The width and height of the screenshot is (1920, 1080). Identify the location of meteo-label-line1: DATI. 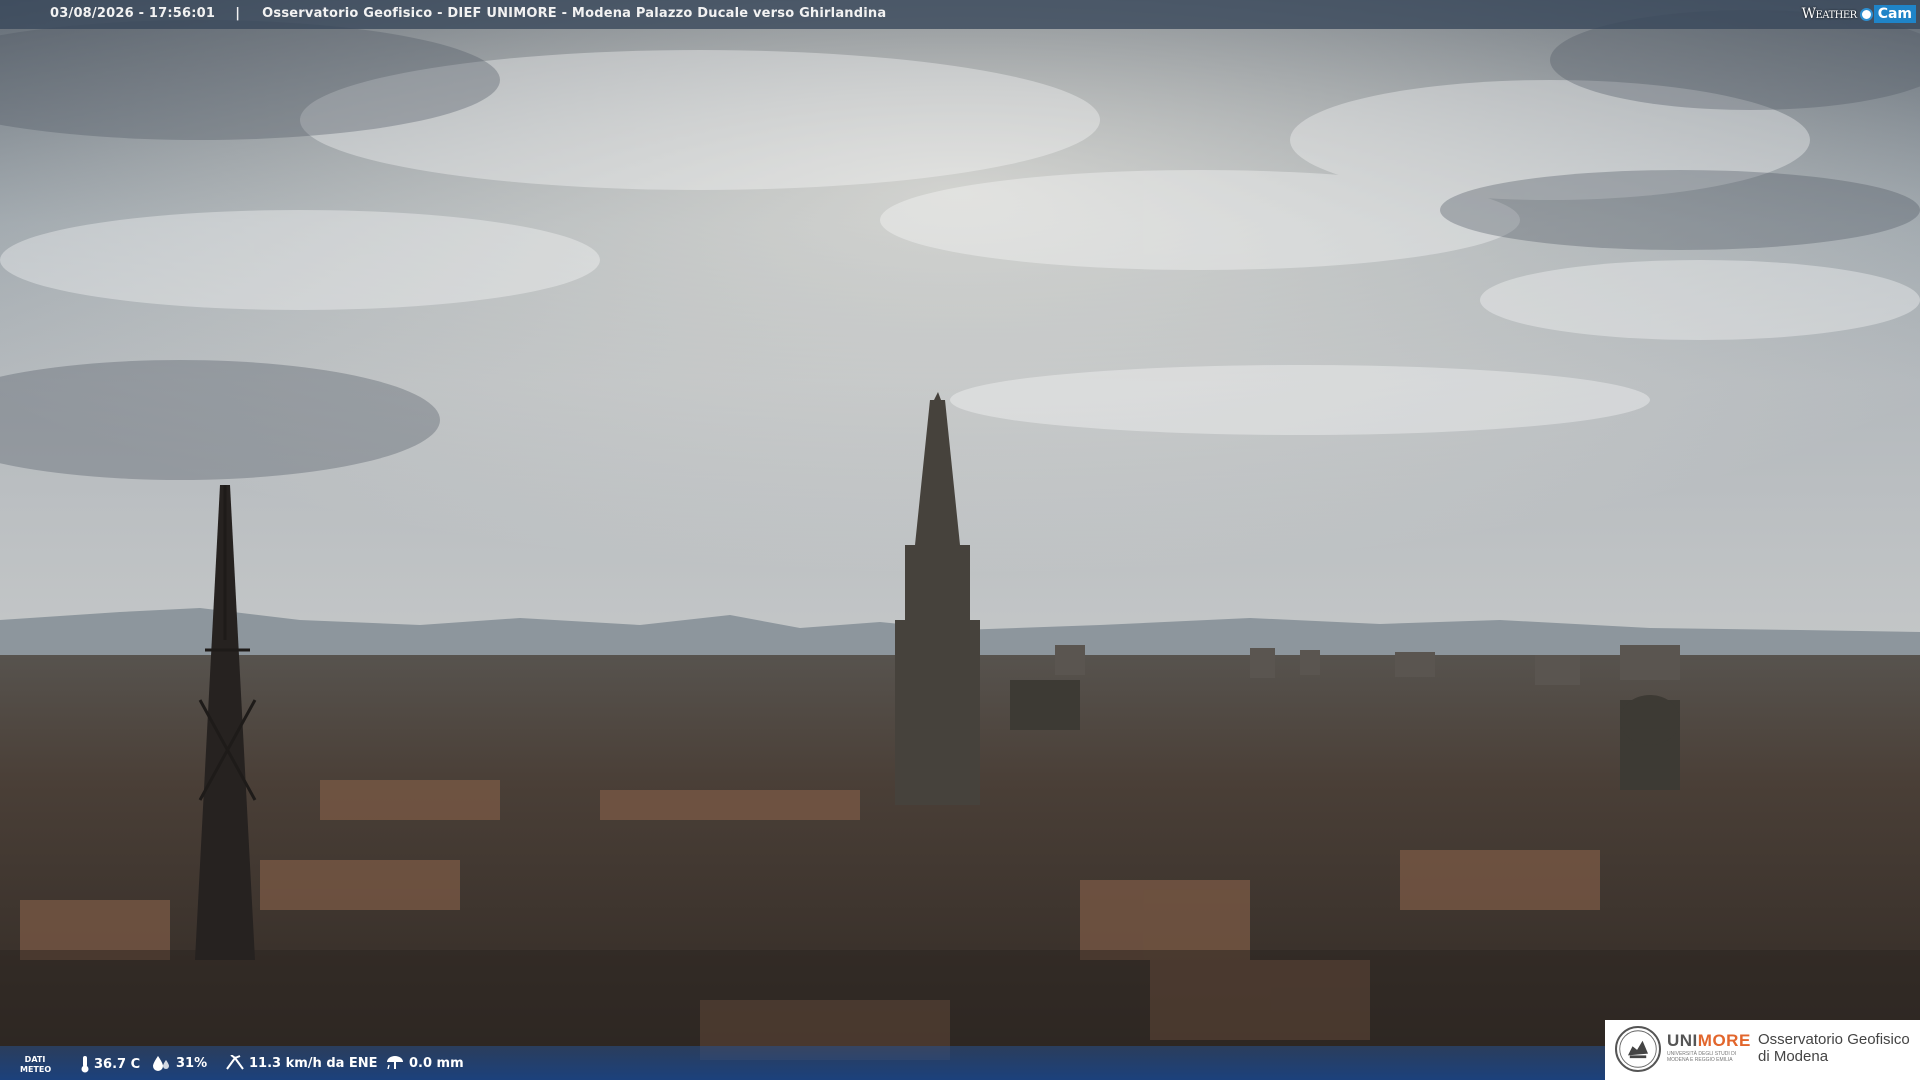
(35, 1059).